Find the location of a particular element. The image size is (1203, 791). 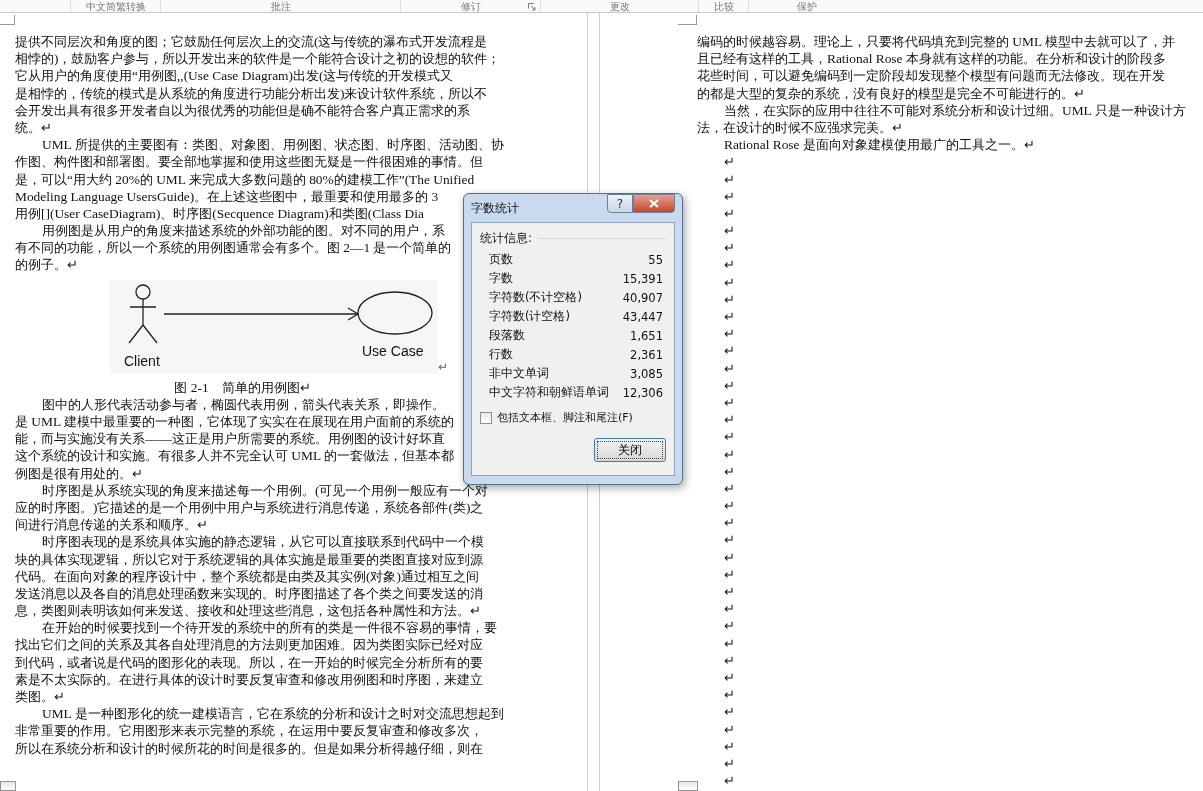

text-line: 例图是很有用处的。↵ is located at coordinates (79, 473).